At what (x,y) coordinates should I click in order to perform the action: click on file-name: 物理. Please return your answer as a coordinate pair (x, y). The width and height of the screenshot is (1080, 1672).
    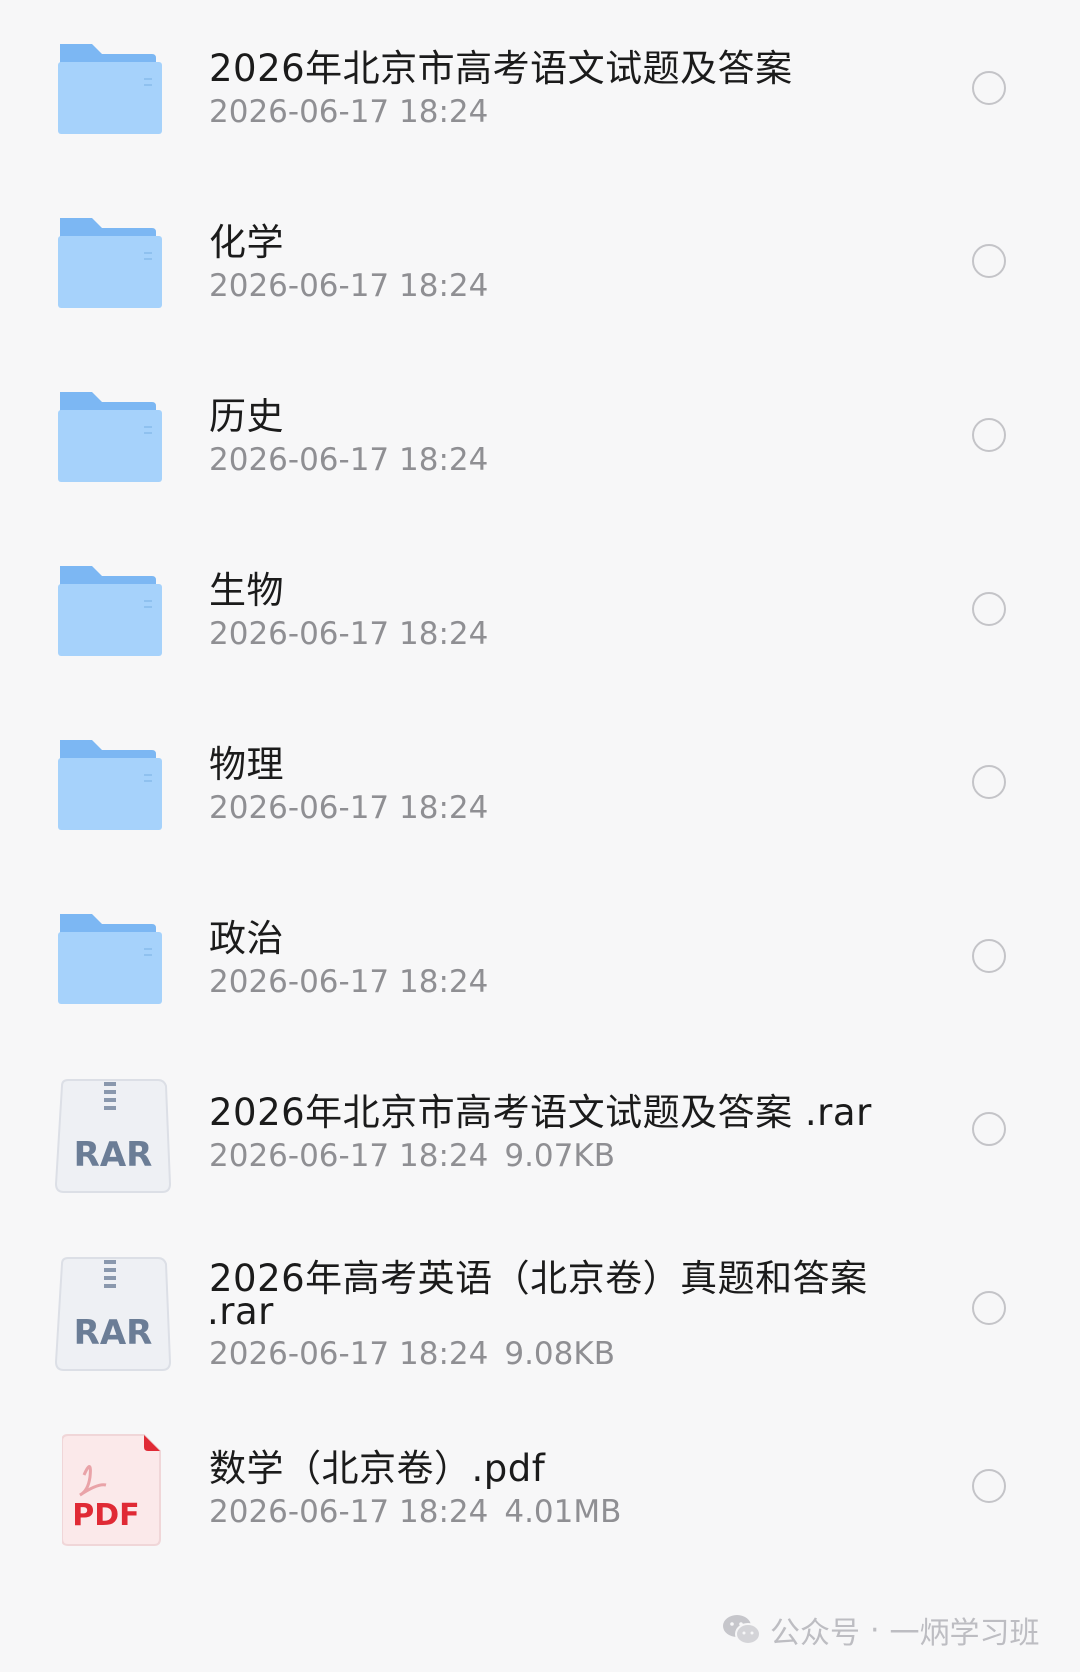
    Looking at the image, I should click on (246, 764).